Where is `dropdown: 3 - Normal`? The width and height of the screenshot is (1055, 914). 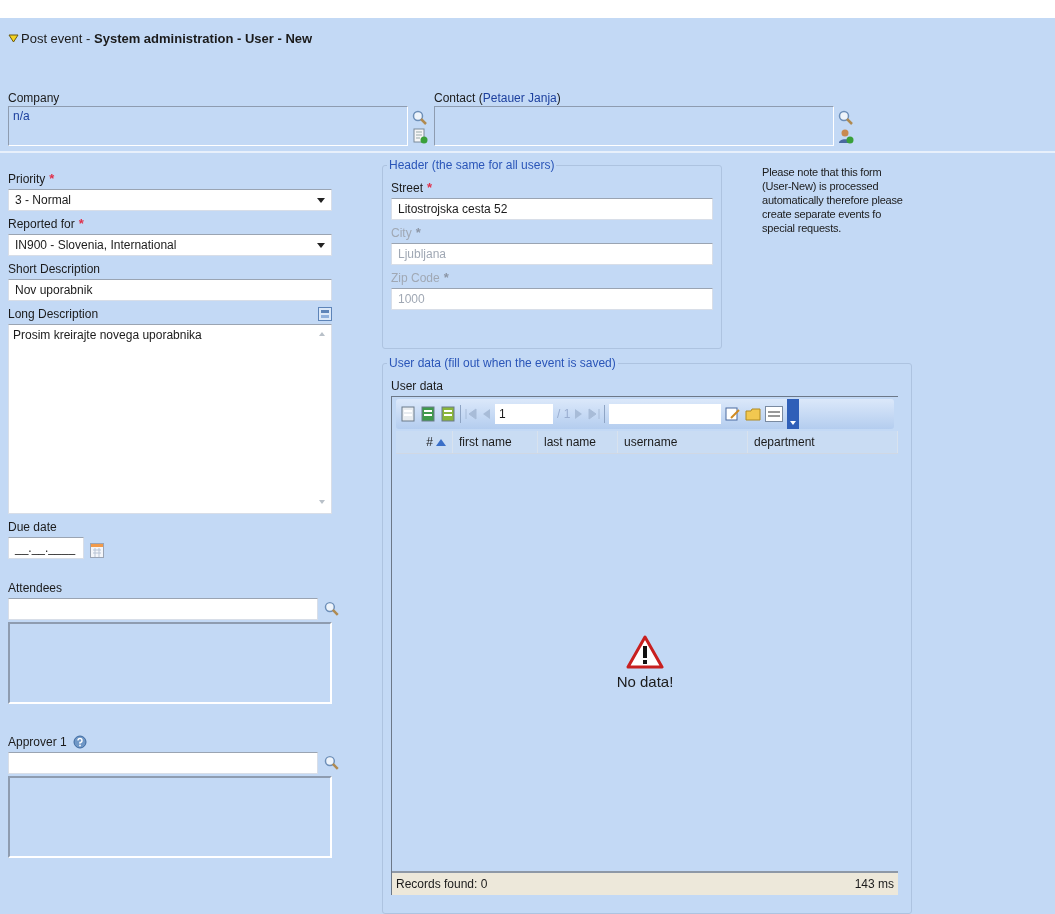 dropdown: 3 - Normal is located at coordinates (170, 200).